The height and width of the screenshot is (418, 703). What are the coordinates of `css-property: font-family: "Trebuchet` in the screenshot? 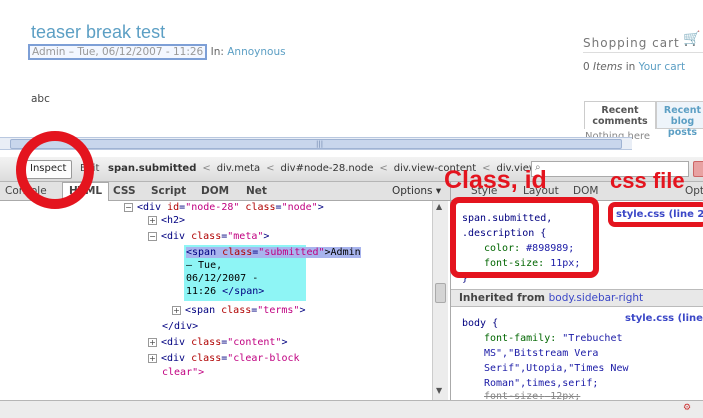 It's located at (553, 338).